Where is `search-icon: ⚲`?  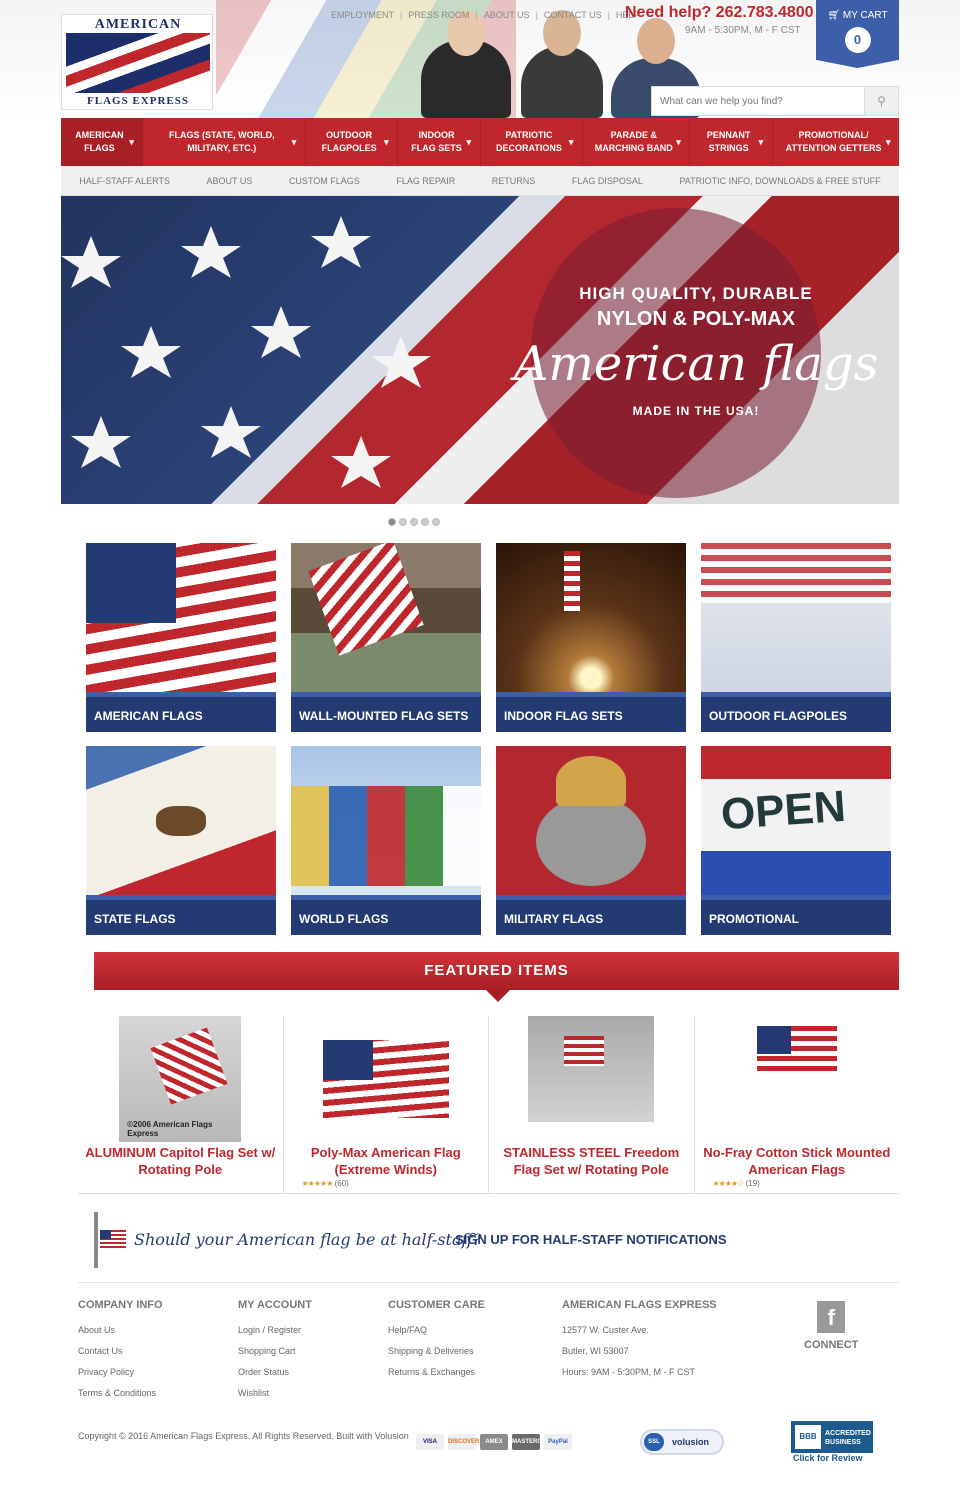
search-icon: ⚲ is located at coordinates (881, 101).